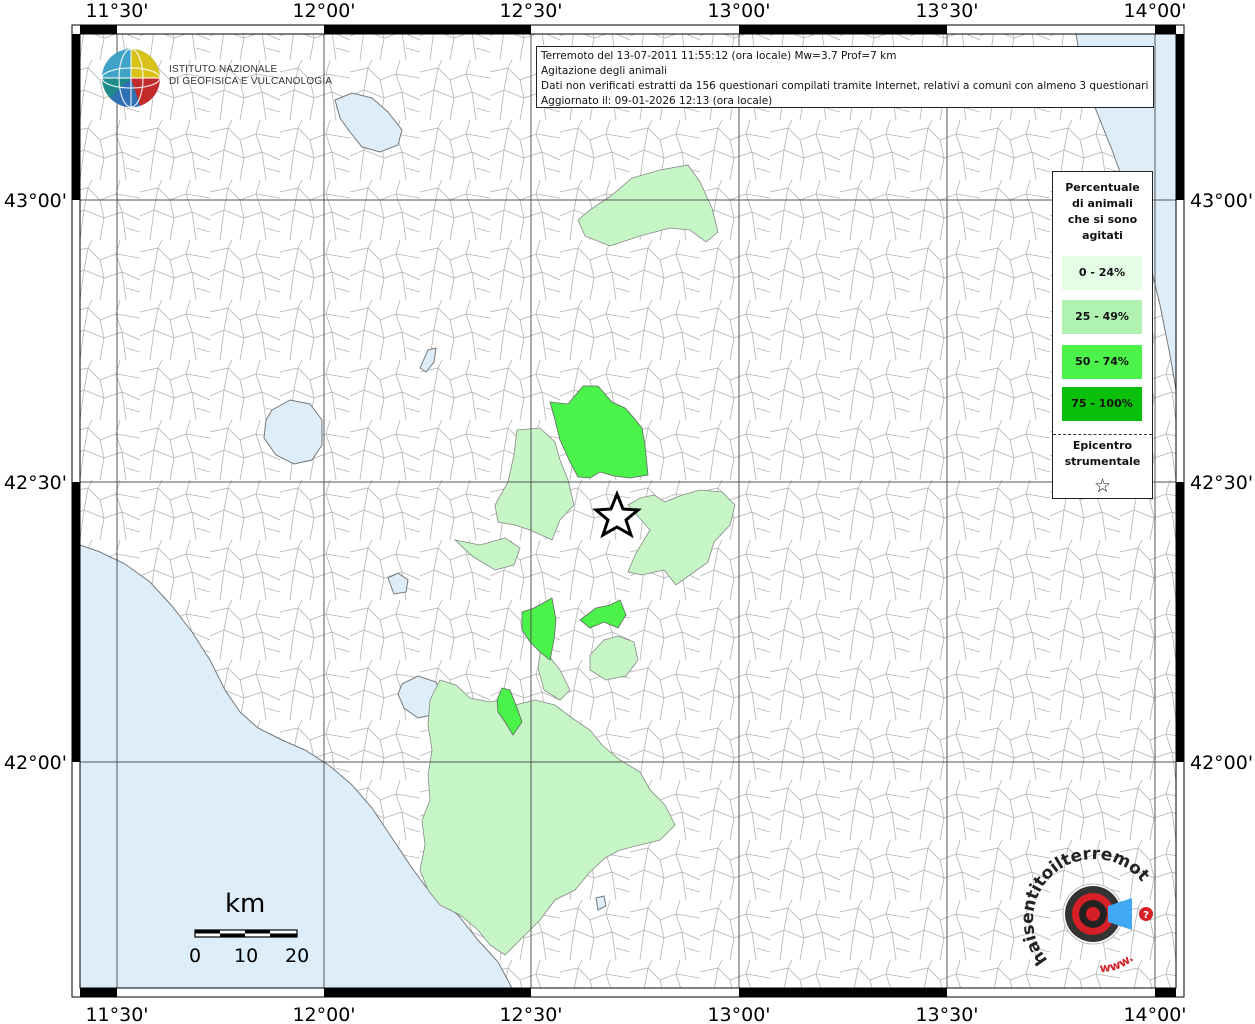 The width and height of the screenshot is (1255, 1024). I want to click on logo-line-1: ISTITUTO NAZIONALE, so click(223, 69).